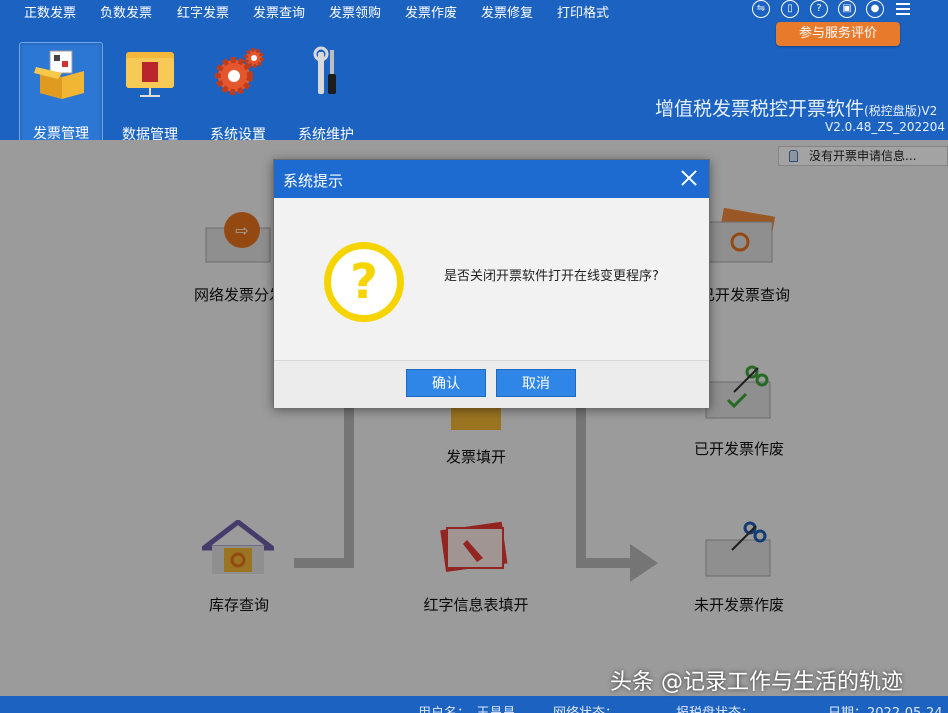  What do you see at coordinates (150, 74) in the screenshot?
I see `folder-icon` at bounding box center [150, 74].